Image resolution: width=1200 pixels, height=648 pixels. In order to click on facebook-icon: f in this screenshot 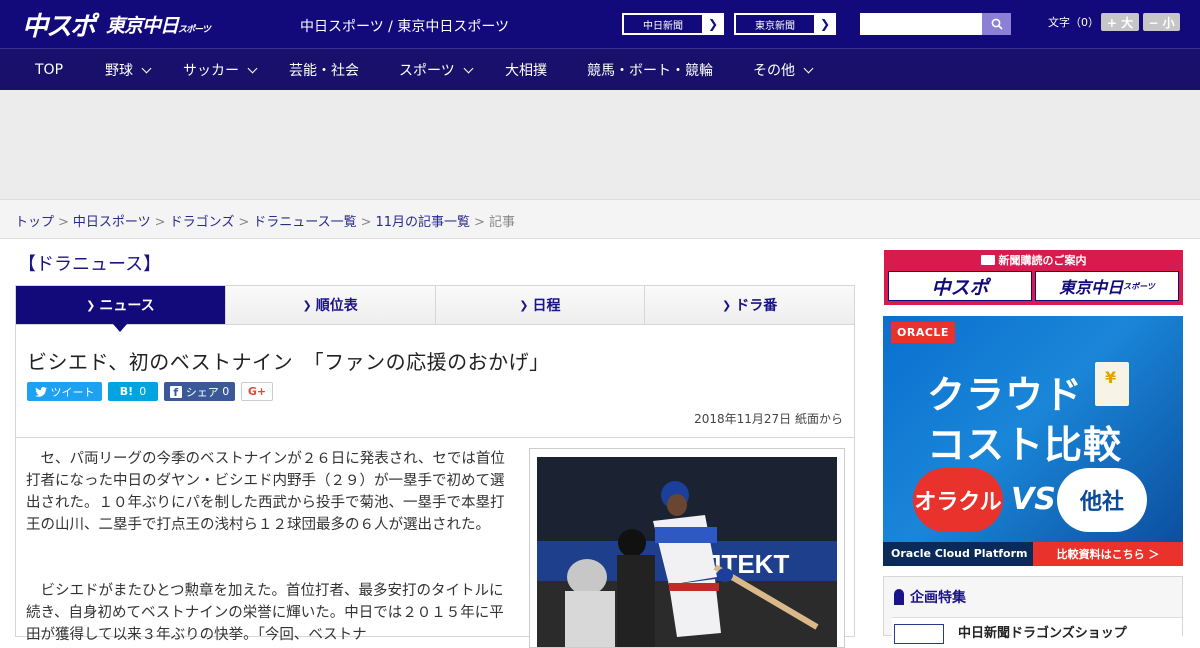, I will do `click(175, 392)`.